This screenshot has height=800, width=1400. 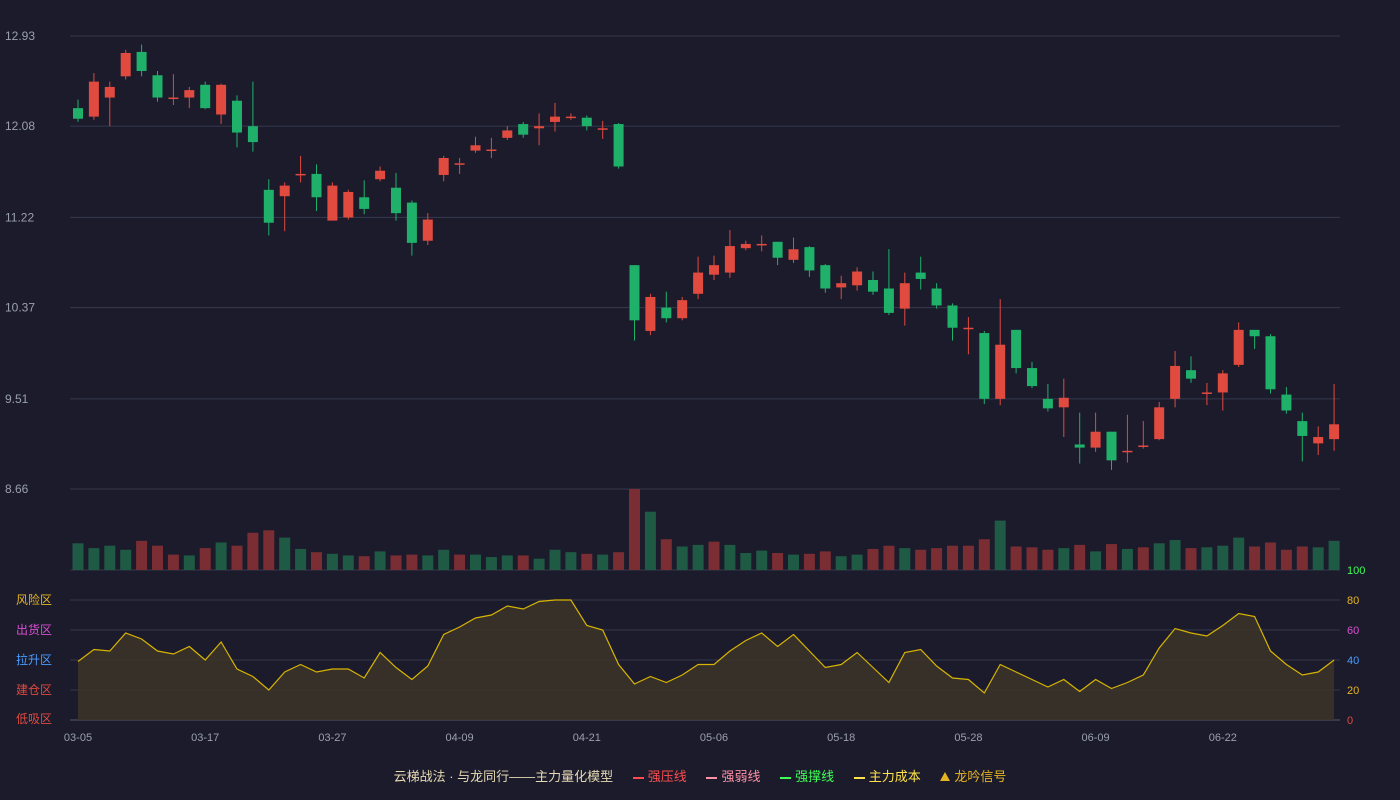 I want to click on date-tick-label: 05-06, so click(x=714, y=738).